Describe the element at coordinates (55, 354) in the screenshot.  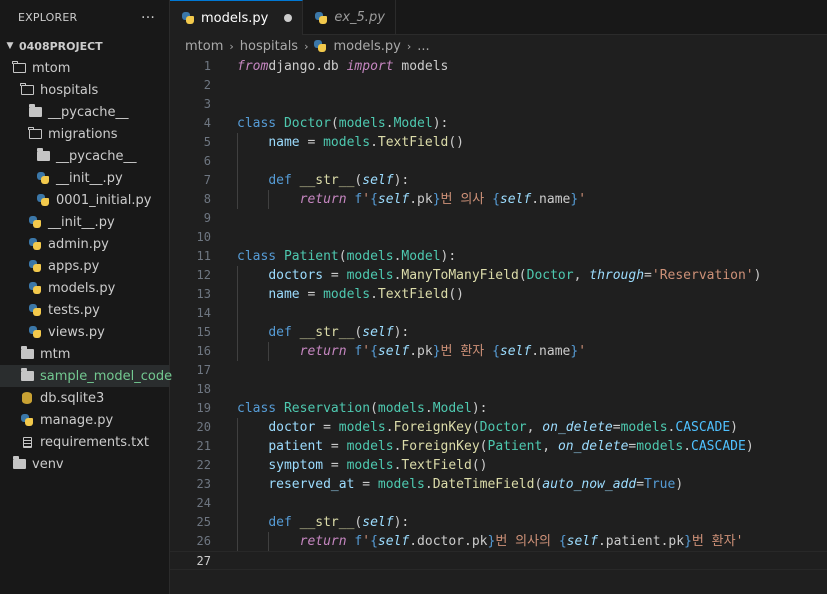
I see `tree-item-label: mtm` at that location.